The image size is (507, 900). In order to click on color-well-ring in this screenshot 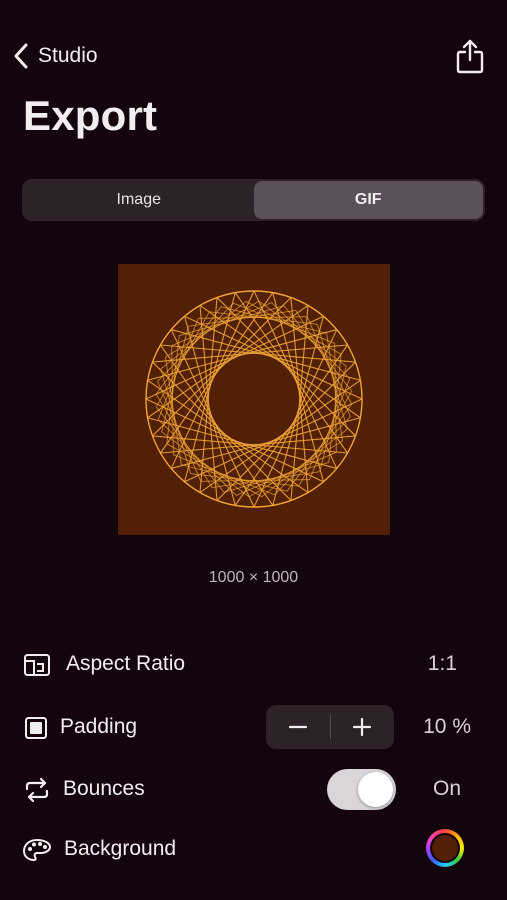, I will do `click(445, 848)`.